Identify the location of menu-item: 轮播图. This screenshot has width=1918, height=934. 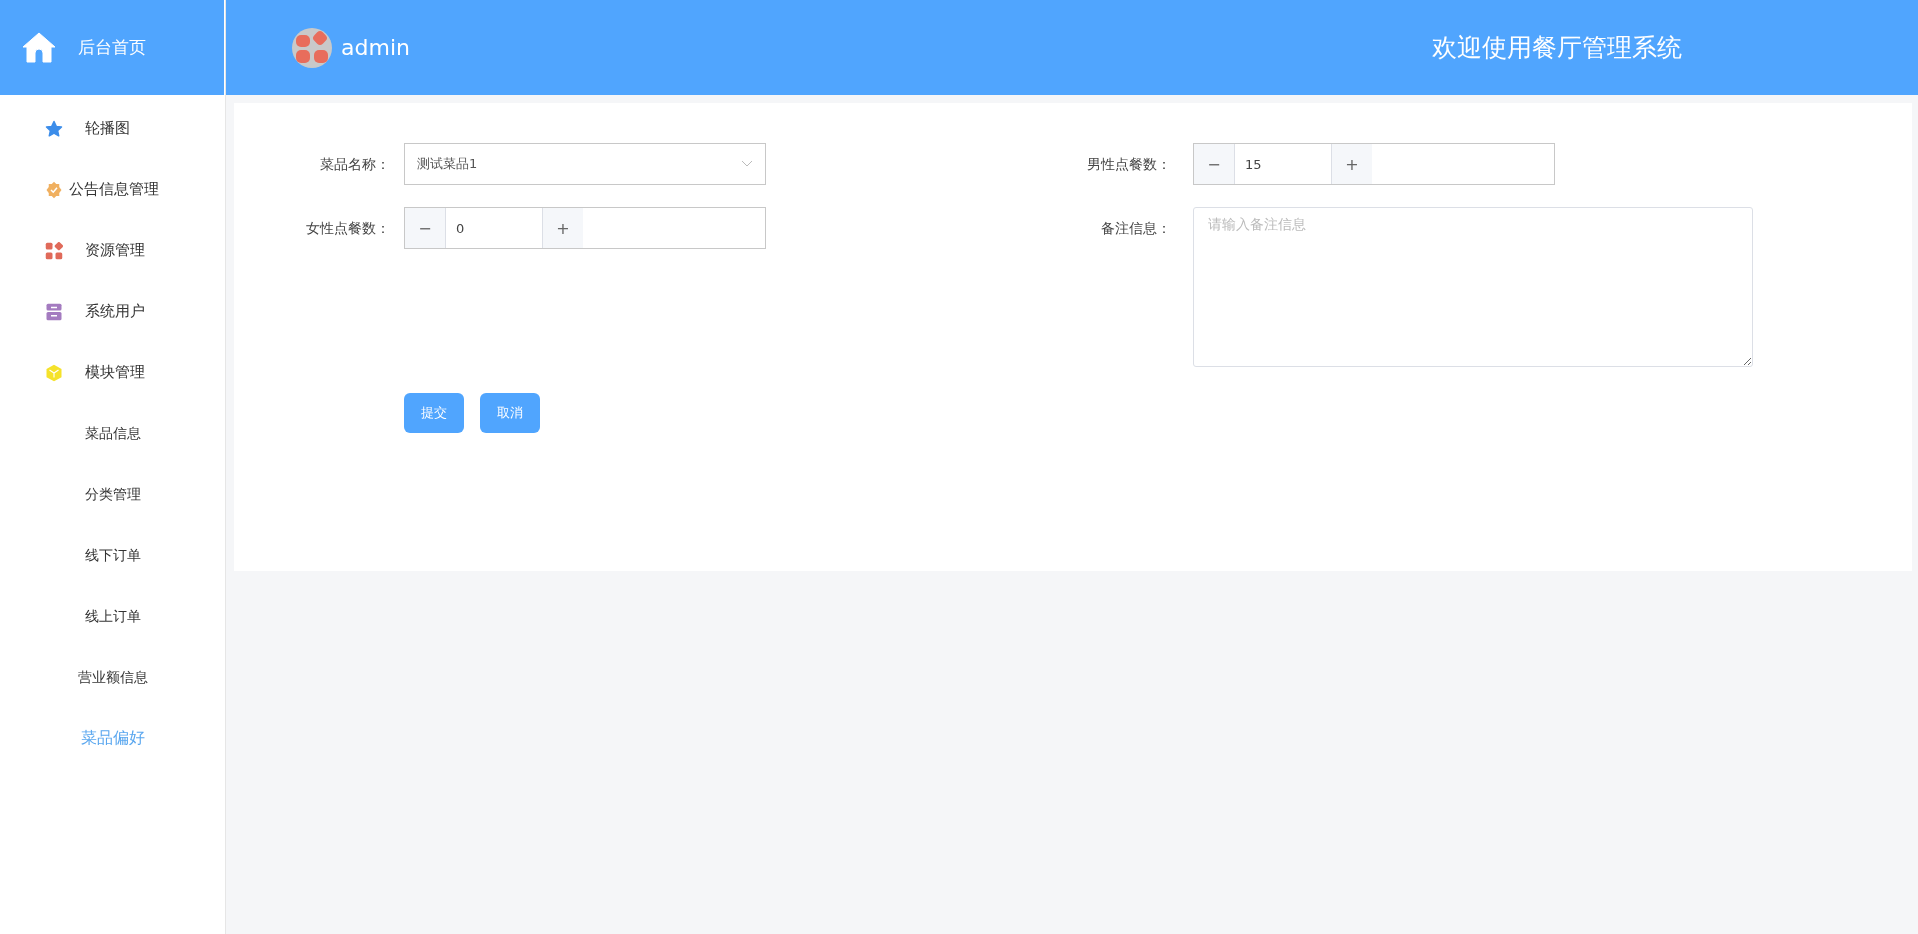
(112, 128).